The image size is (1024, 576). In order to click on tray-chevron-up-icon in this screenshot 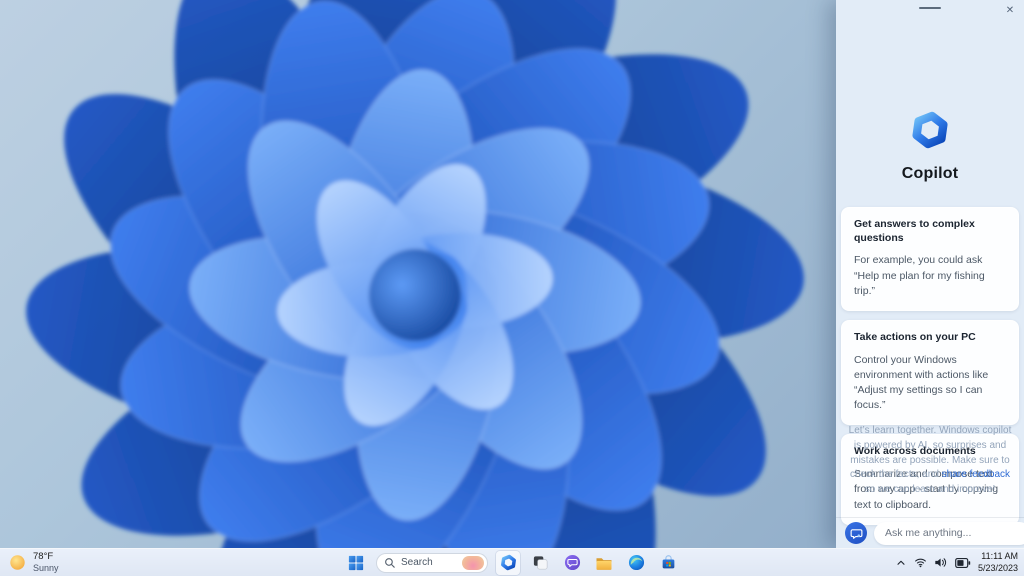, I will do `click(901, 563)`.